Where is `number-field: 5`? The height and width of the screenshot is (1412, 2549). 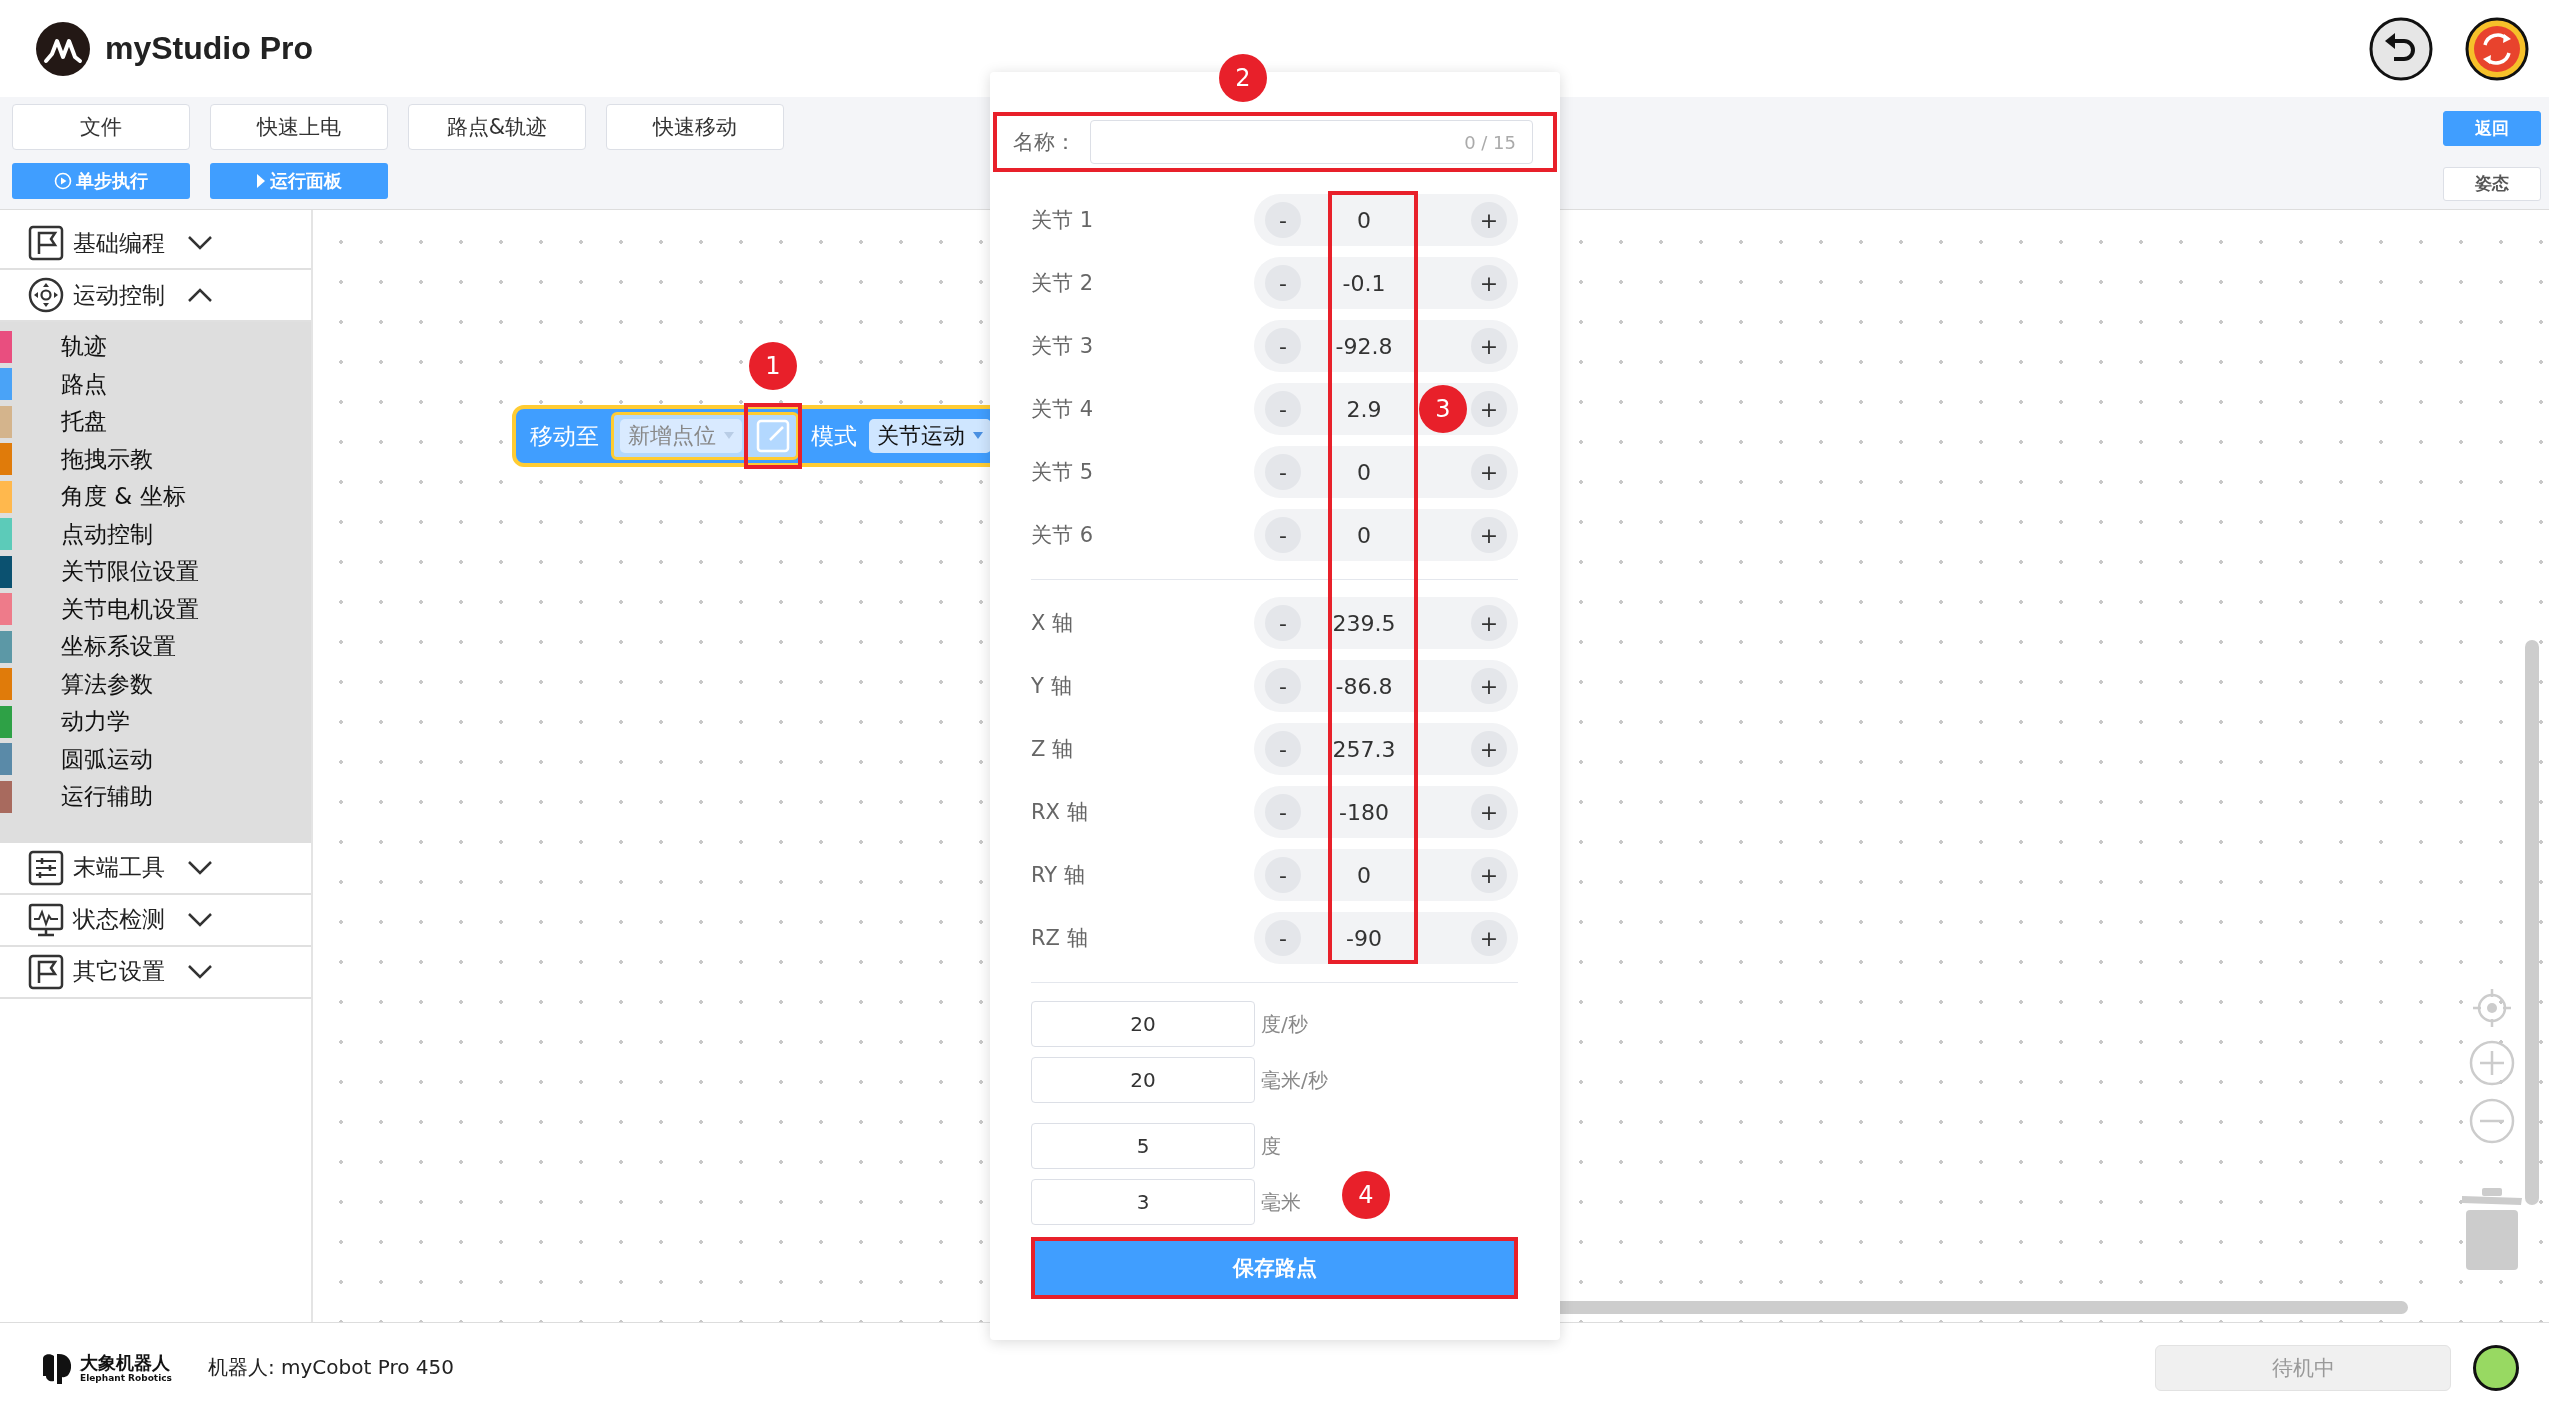 number-field: 5 is located at coordinates (1143, 1146).